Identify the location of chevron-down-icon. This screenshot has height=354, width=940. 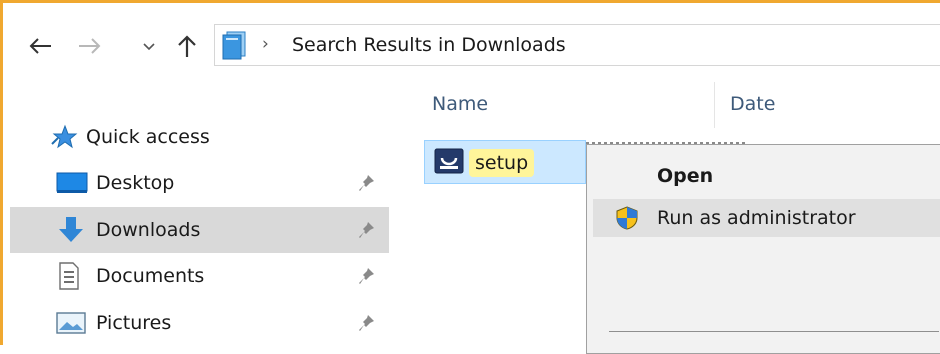
(149, 47).